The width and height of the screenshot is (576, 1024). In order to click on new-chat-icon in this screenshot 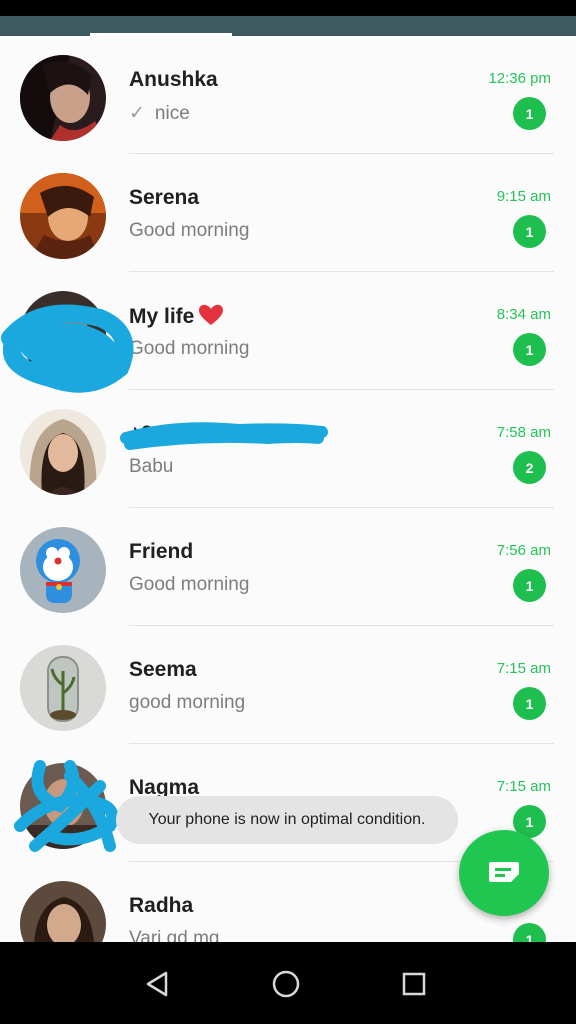, I will do `click(504, 872)`.